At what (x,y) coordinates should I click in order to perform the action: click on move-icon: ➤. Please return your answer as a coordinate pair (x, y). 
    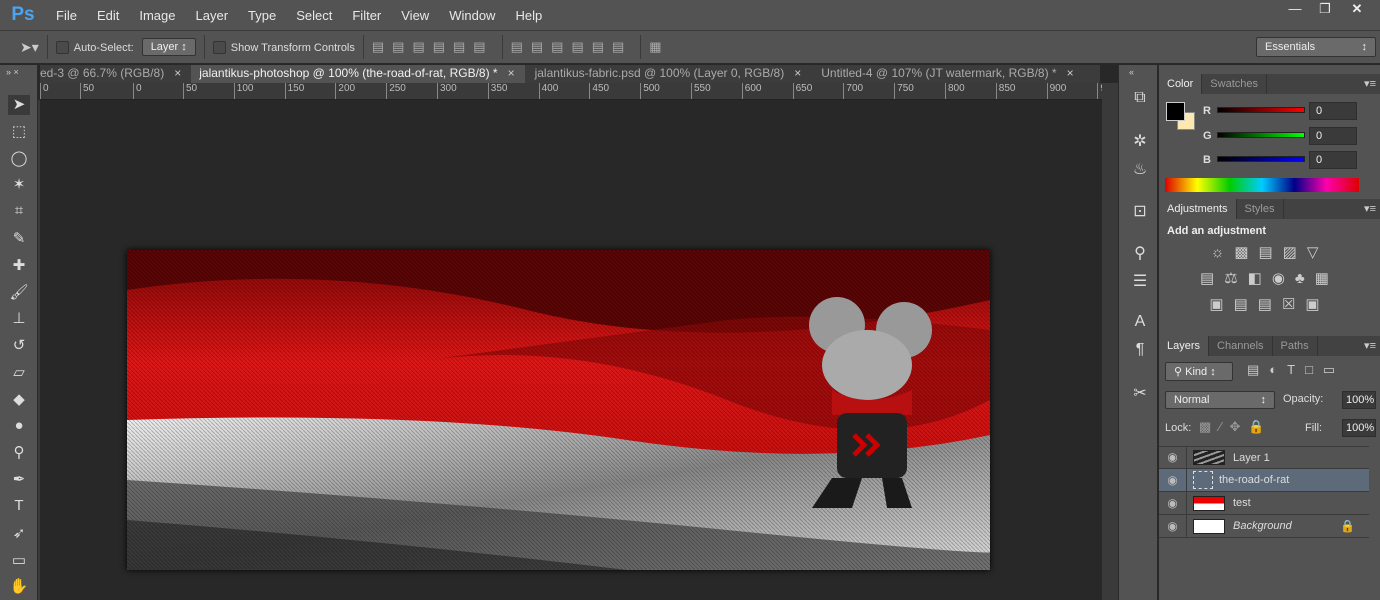
    Looking at the image, I should click on (19, 105).